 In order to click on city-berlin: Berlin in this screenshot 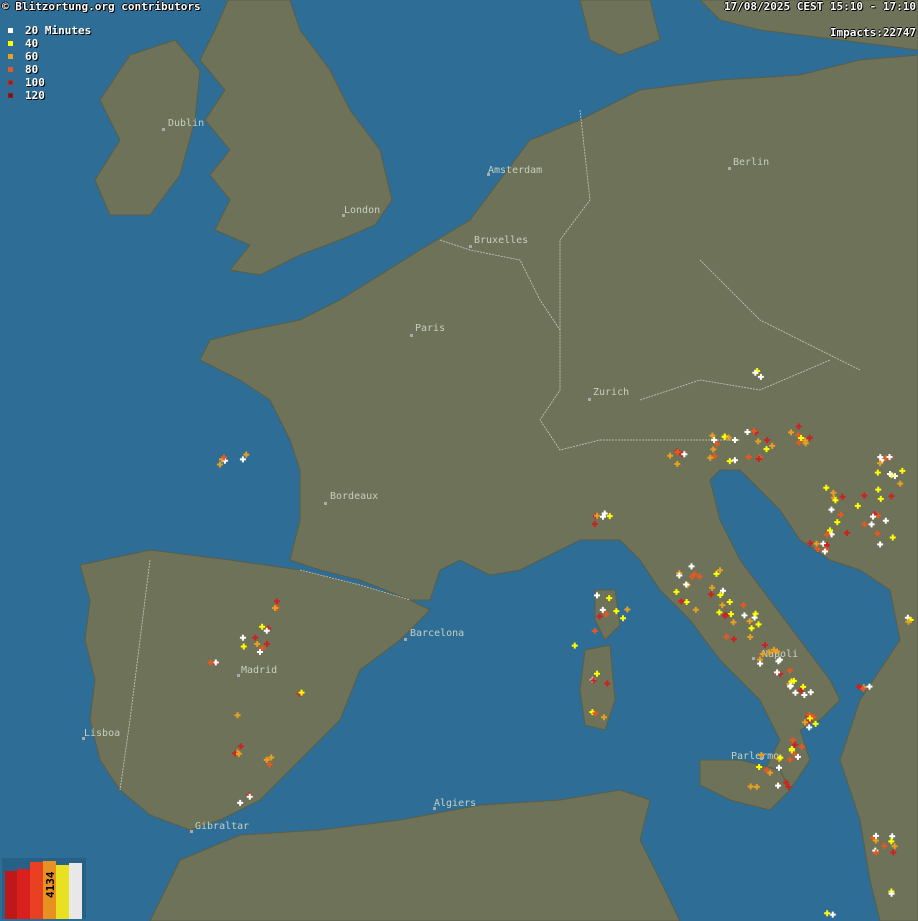, I will do `click(751, 162)`.